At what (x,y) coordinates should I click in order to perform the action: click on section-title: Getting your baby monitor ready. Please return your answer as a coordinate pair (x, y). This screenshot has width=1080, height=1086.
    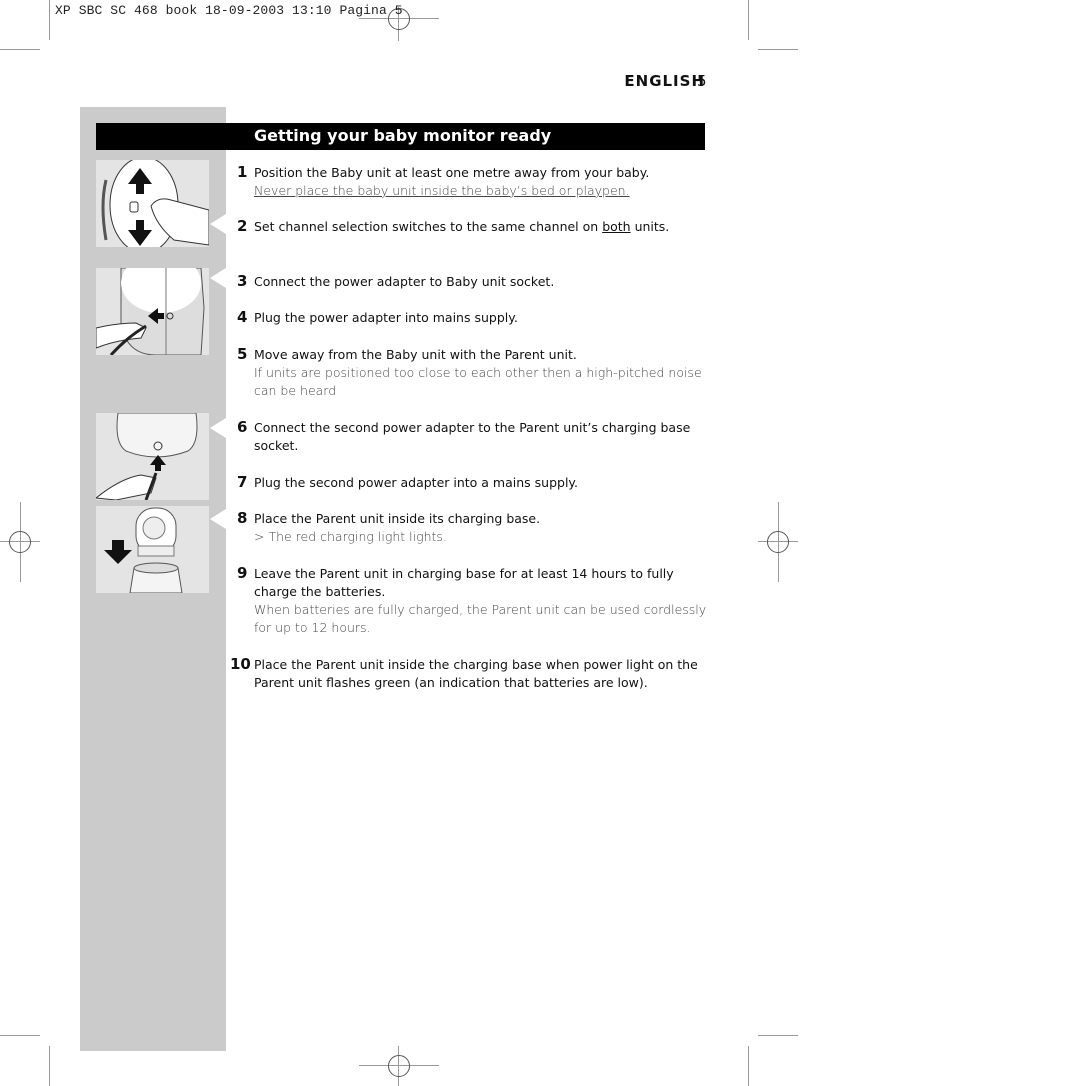
    Looking at the image, I should click on (403, 135).